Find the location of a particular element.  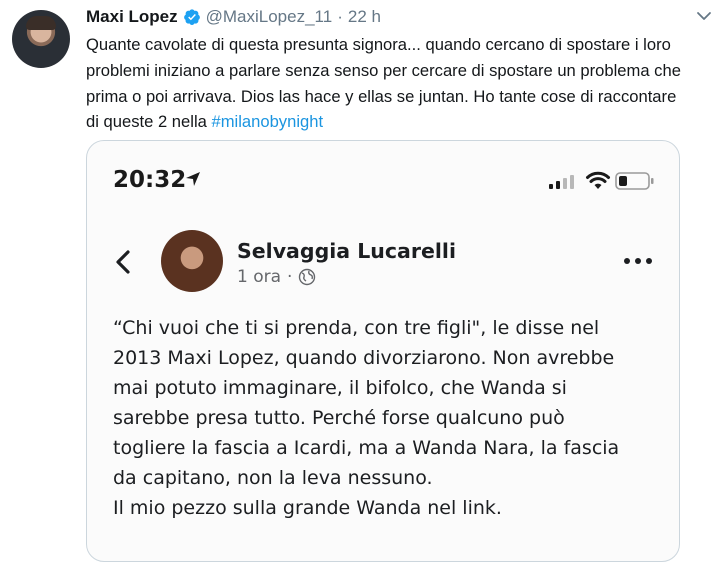

tweet-header: Maxi Lopez @MaxiLopez_11 · 22 h is located at coordinates (233, 17).